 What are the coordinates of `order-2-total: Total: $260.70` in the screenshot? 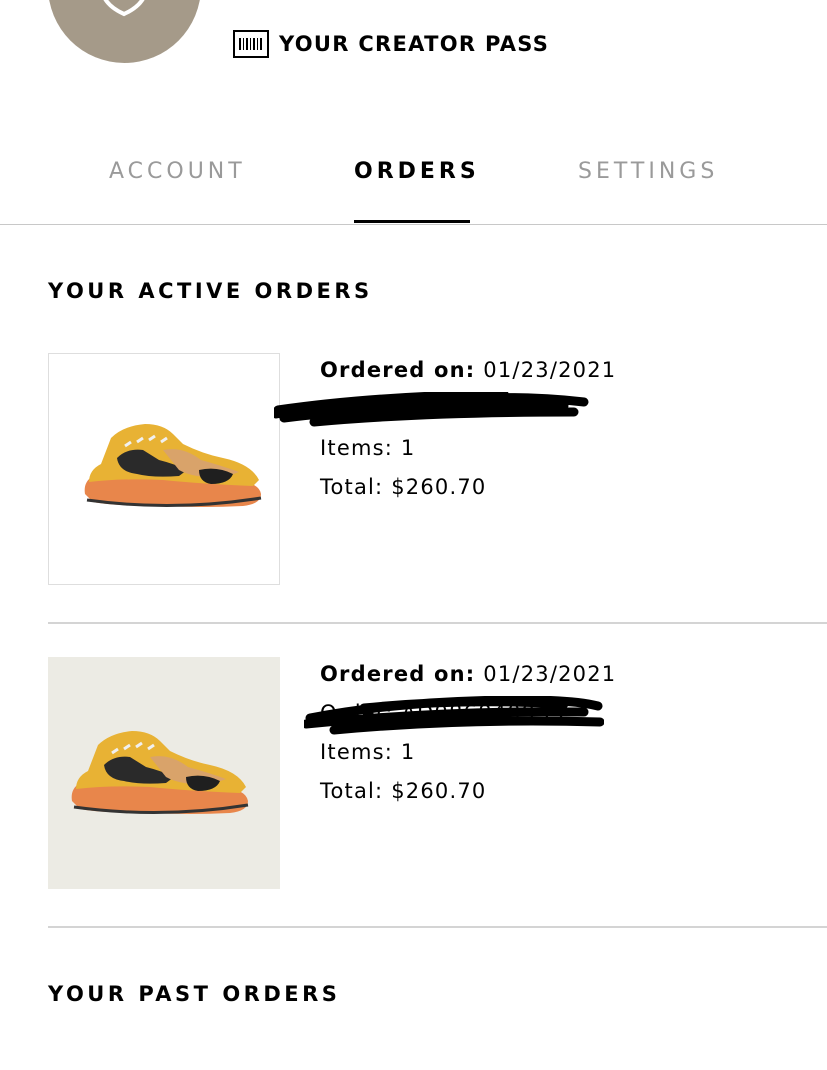 It's located at (468, 791).